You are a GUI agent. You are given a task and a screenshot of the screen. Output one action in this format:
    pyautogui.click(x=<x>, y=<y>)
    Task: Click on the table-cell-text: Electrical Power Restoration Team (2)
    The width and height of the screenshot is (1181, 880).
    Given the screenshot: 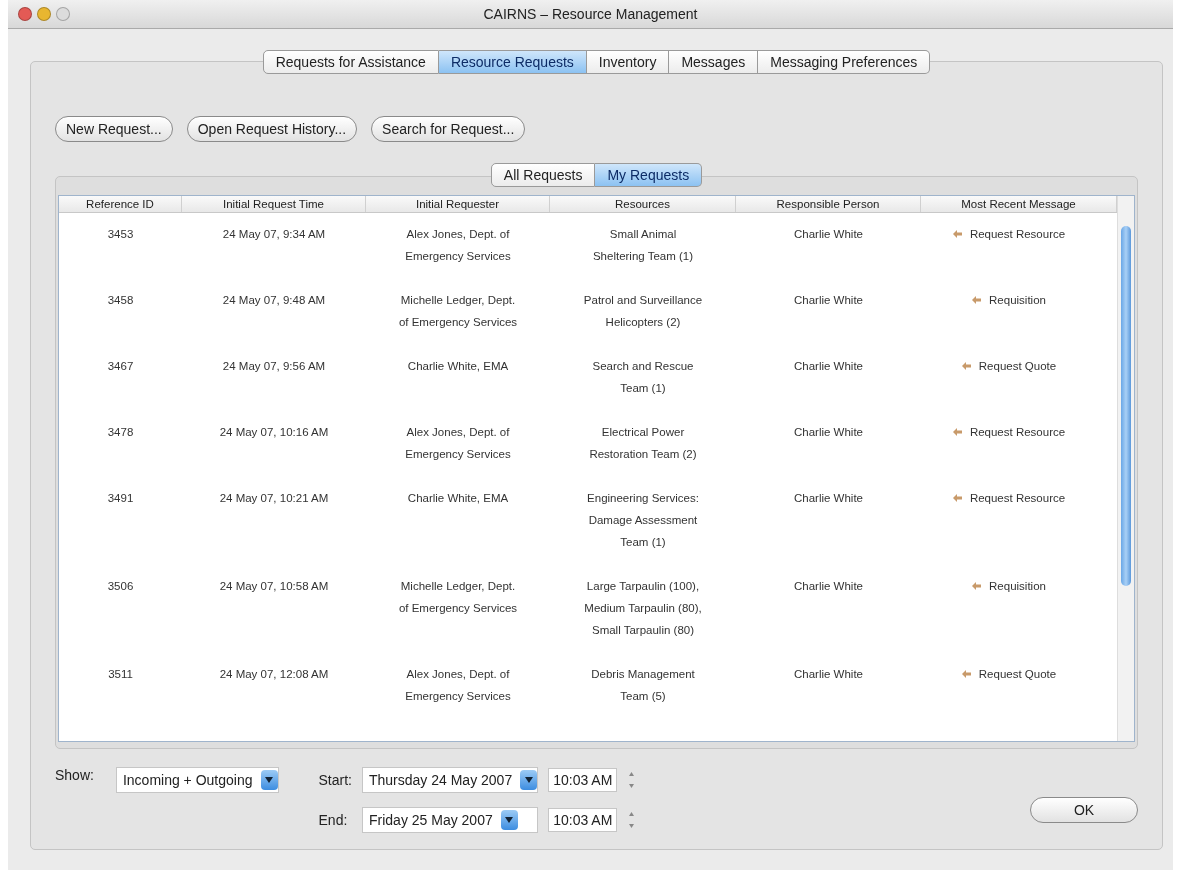 What is the action you would take?
    pyautogui.click(x=643, y=443)
    